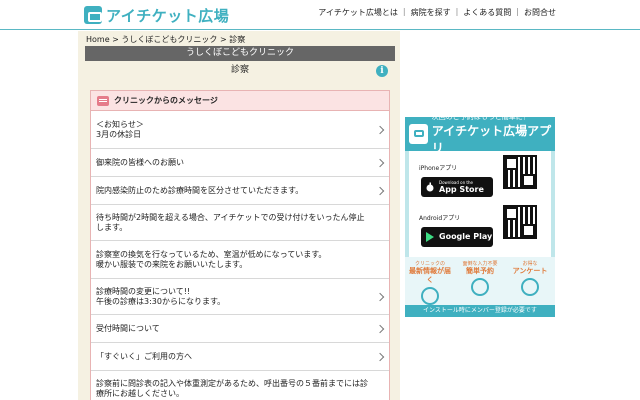  I want to click on gplay-big: Google Play, so click(466, 236).